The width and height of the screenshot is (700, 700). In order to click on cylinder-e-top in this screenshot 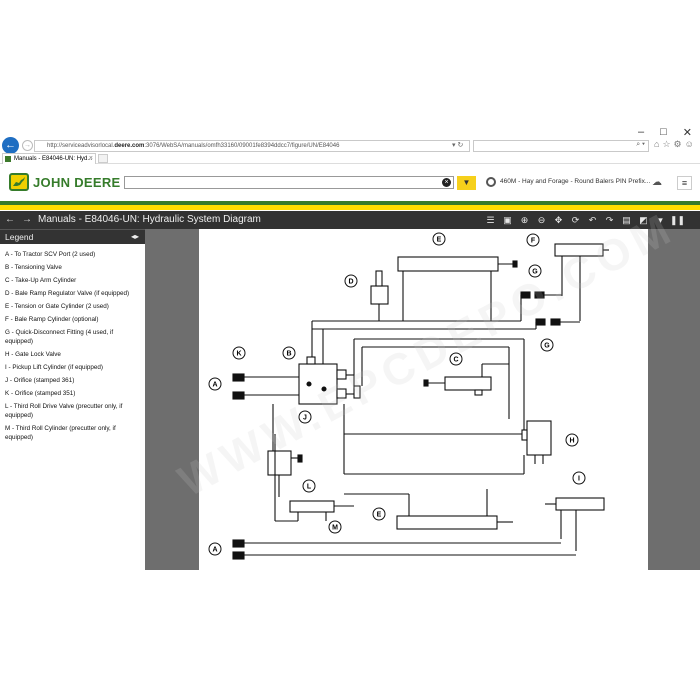, I will do `click(448, 264)`.